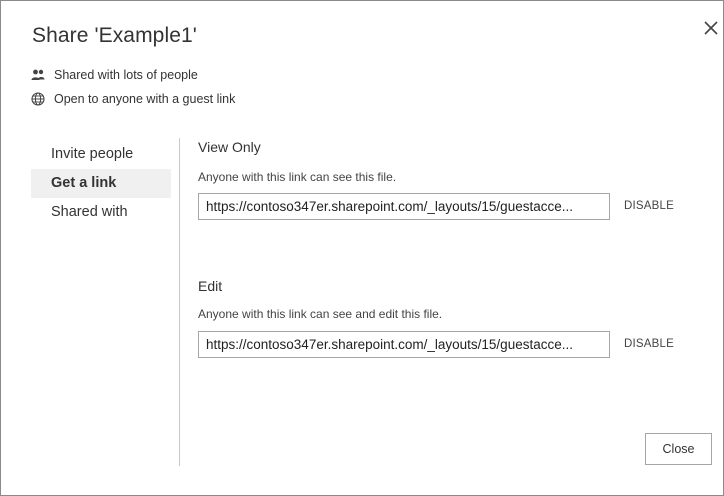 The image size is (724, 496). Describe the element at coordinates (678, 449) in the screenshot. I see `close-button: Close` at that location.